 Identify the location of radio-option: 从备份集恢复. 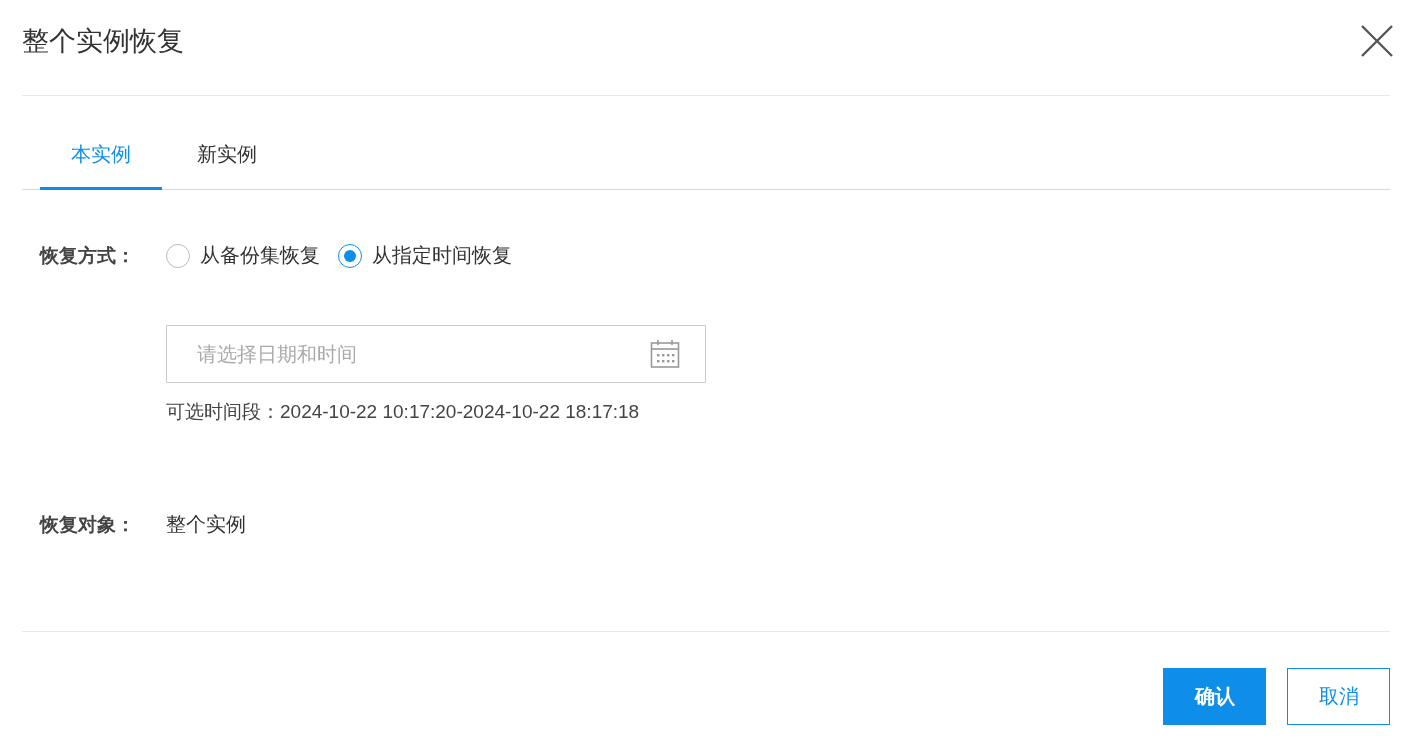
(243, 255).